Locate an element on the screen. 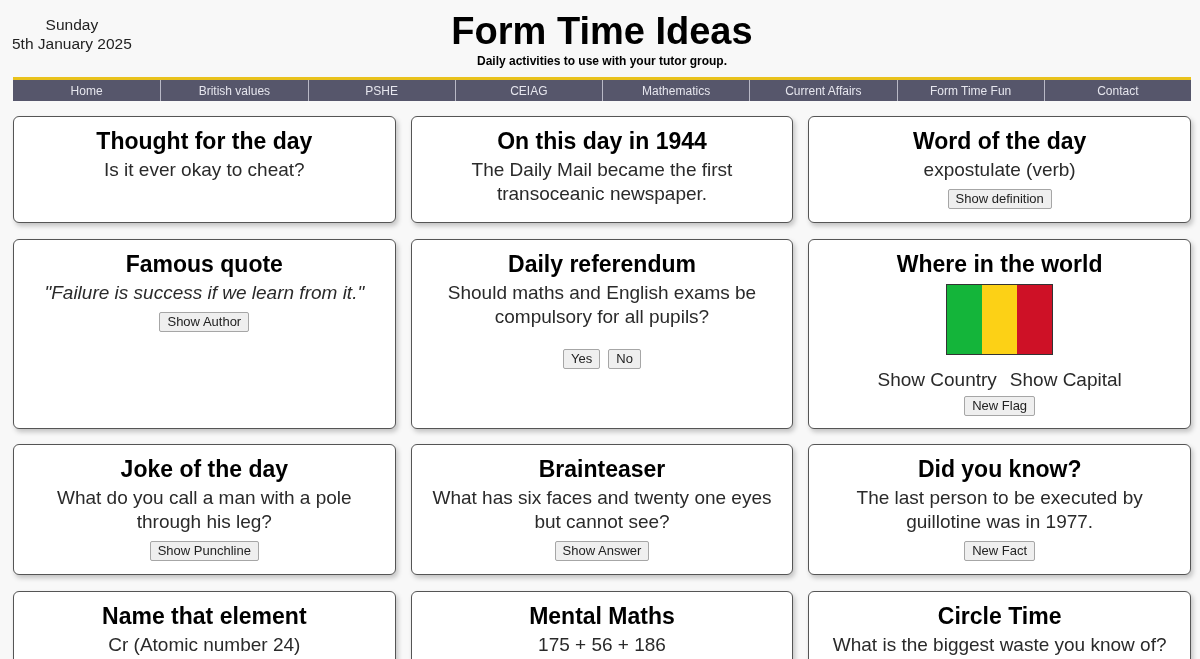 Image resolution: width=1200 pixels, height=659 pixels. nav-link: British values is located at coordinates (234, 90).